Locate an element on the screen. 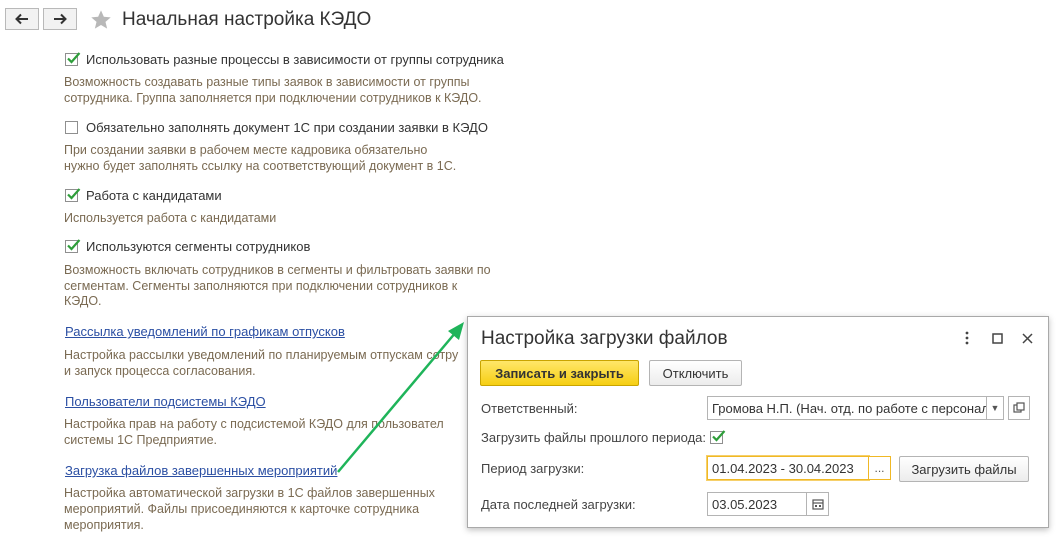  option-description: Используется работа с кандидатами is located at coordinates (170, 218).